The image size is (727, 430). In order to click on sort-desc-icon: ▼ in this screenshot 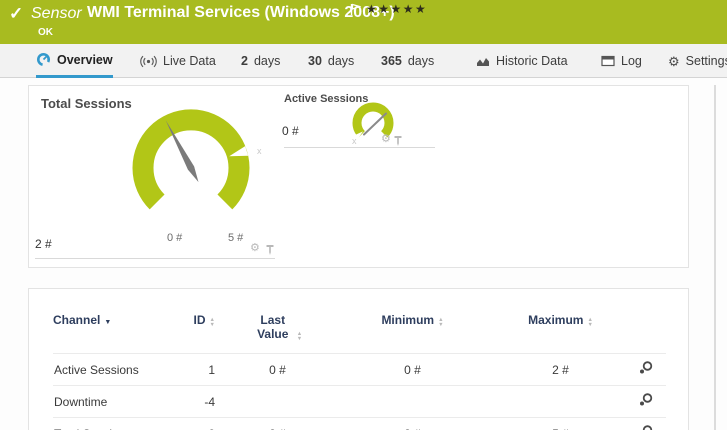, I will do `click(108, 322)`.